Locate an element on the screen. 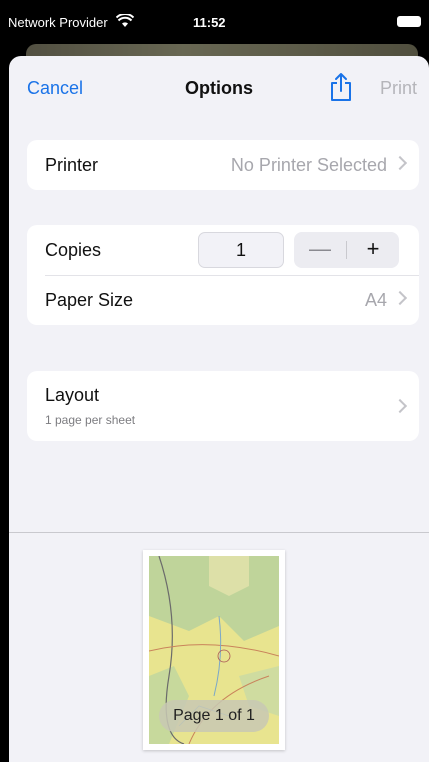 The width and height of the screenshot is (429, 762). battery-icon is located at coordinates (409, 21).